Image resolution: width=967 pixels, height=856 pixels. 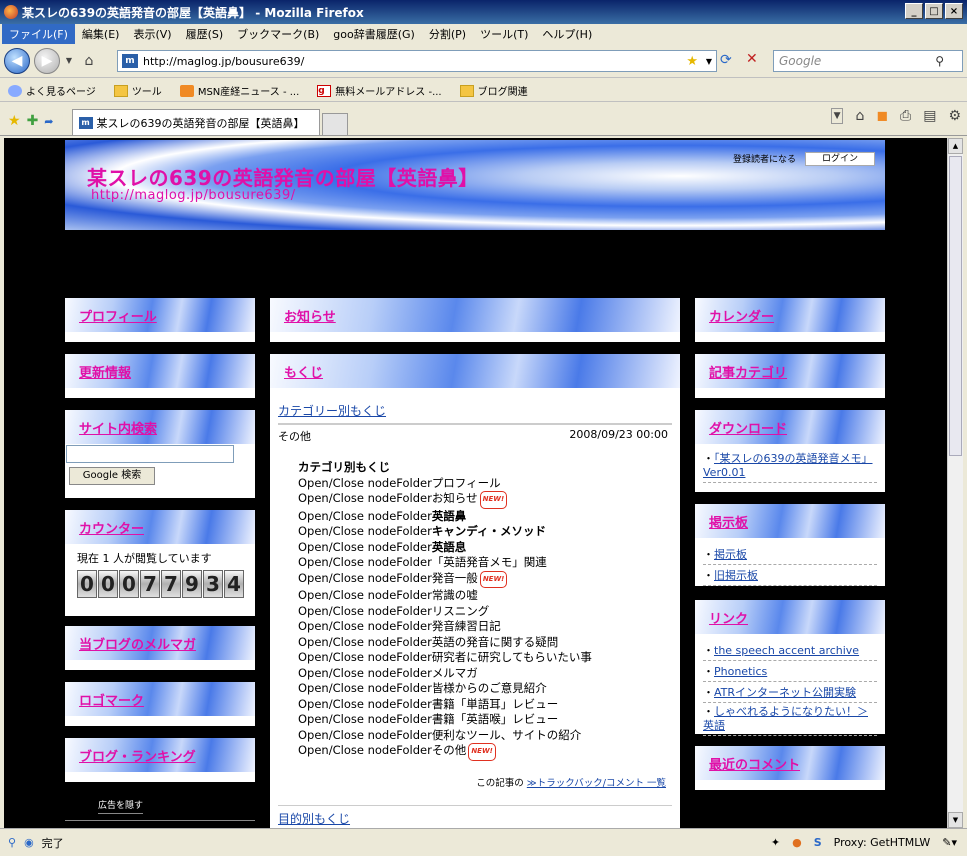 What do you see at coordinates (101, 34) in the screenshot?
I see `menu-edit: 編集(E)` at bounding box center [101, 34].